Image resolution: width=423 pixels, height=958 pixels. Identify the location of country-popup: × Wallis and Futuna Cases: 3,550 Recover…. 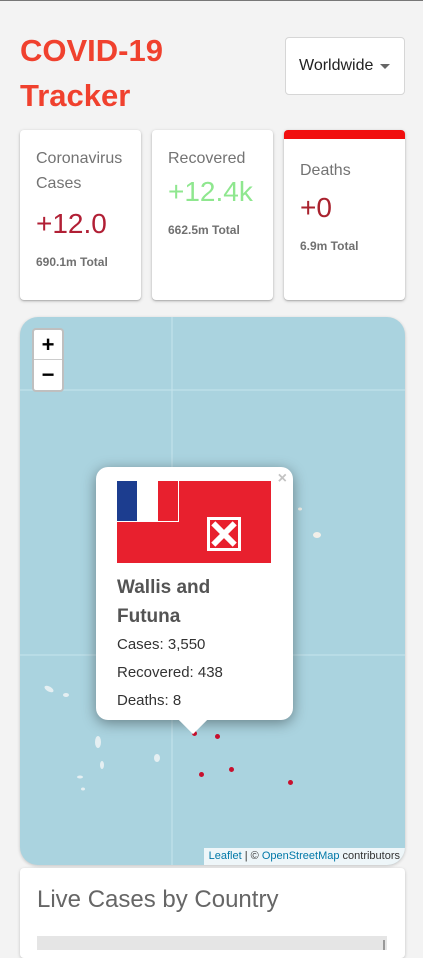
(194, 601).